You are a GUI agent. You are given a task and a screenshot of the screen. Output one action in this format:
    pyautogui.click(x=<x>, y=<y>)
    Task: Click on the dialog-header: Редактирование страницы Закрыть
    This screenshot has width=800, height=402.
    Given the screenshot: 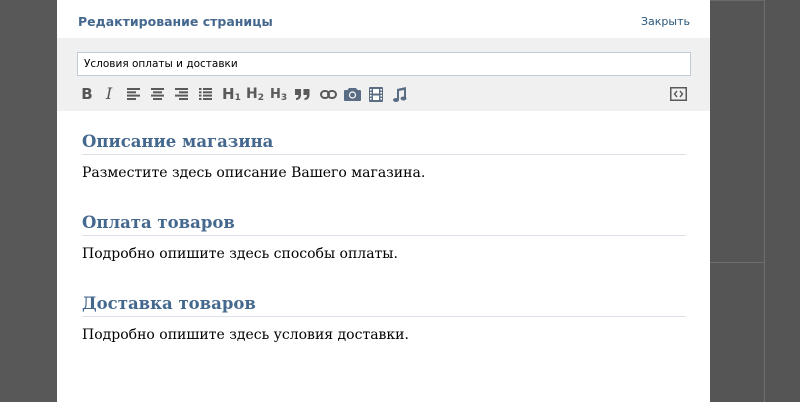 What is the action you would take?
    pyautogui.click(x=383, y=19)
    